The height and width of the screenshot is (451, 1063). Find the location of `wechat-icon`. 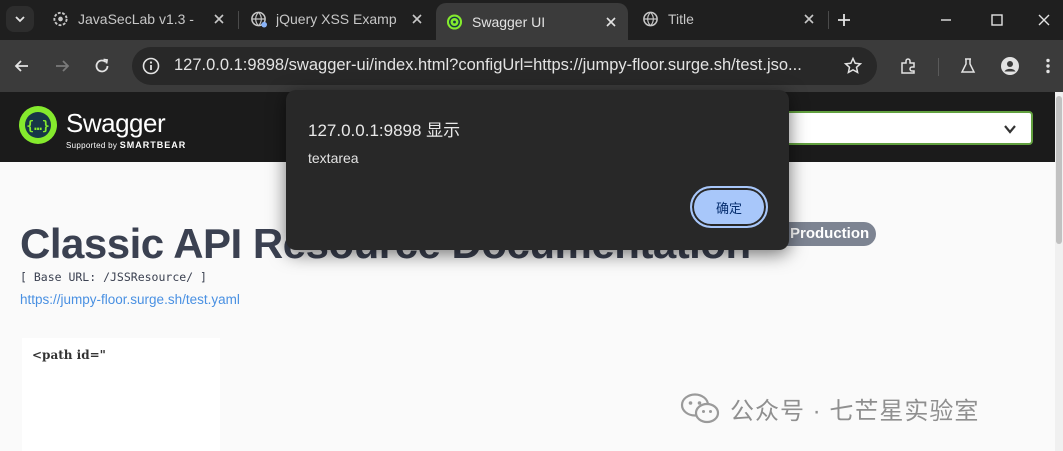

wechat-icon is located at coordinates (700, 408).